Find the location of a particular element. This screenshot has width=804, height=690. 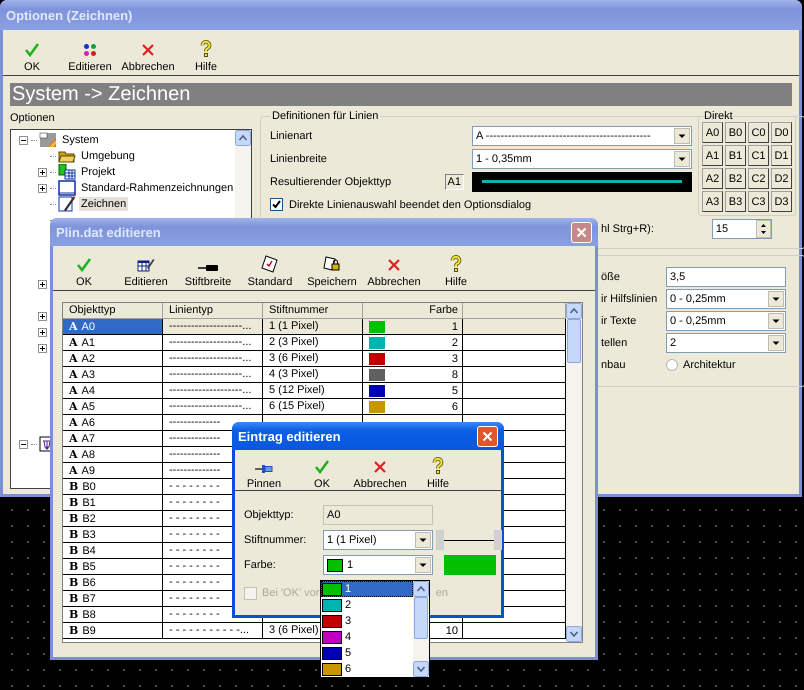

checkbox-label: Direkte Linienauswahl beendet den Optionsdialog is located at coordinates (410, 204).